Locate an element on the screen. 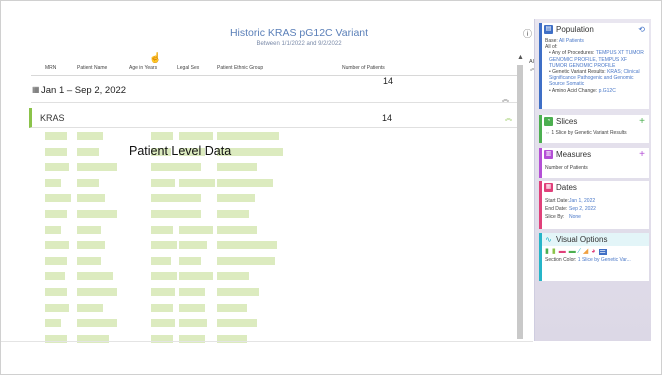 The height and width of the screenshot is (375, 662). report-subtitle: Between 1/1/2022 and 9/2/2022 is located at coordinates (299, 44).